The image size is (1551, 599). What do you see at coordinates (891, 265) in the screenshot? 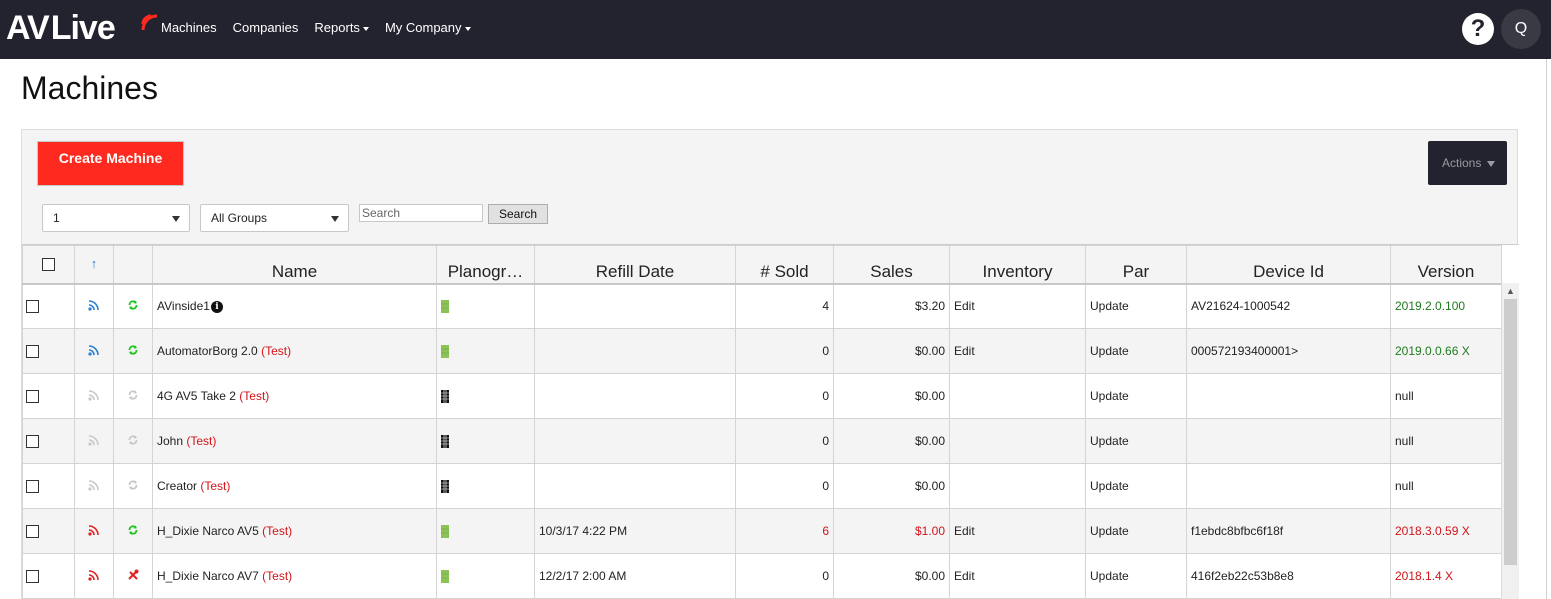
I see `column-header-sales: Sales` at bounding box center [891, 265].